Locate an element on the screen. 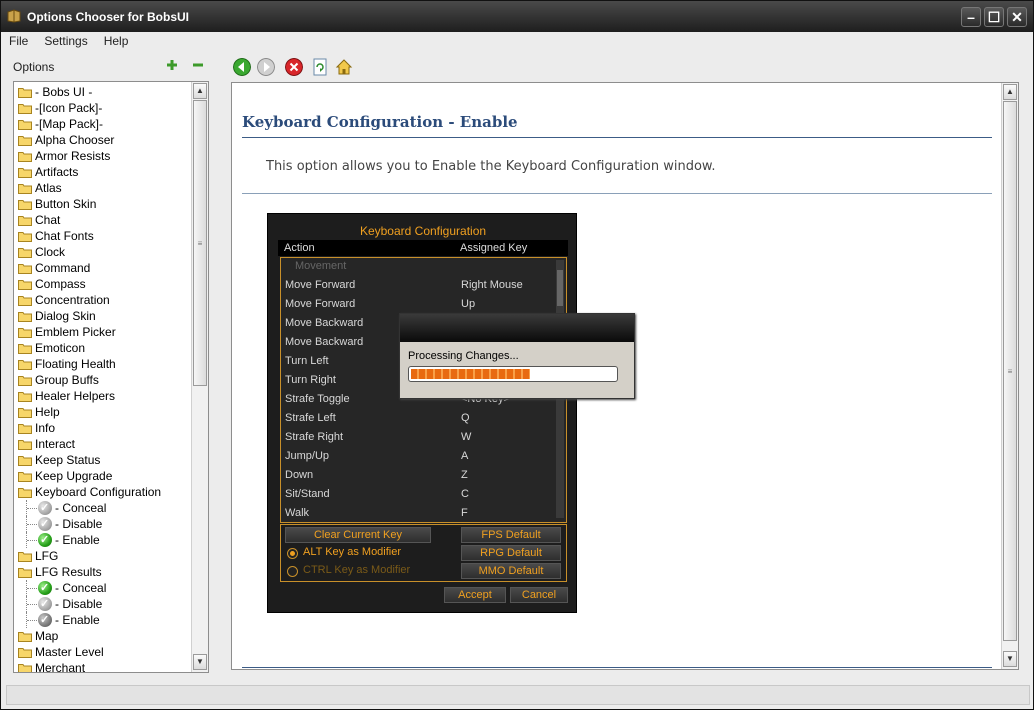 The height and width of the screenshot is (710, 1034). keybinding-row: Jump/Up A is located at coordinates (420, 459).